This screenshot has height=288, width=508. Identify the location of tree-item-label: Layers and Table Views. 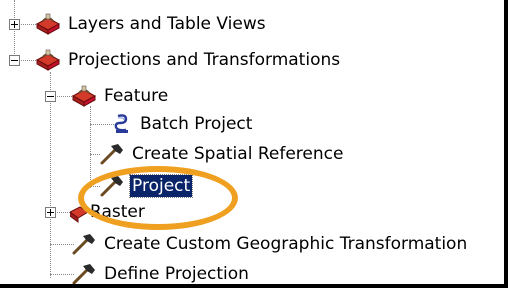
(167, 24).